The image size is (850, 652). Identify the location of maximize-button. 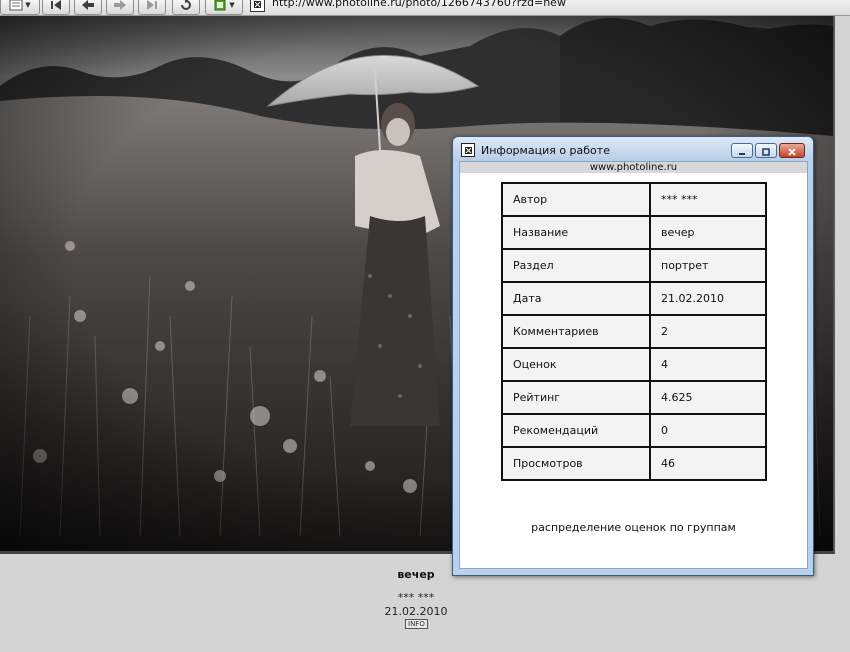
(766, 150).